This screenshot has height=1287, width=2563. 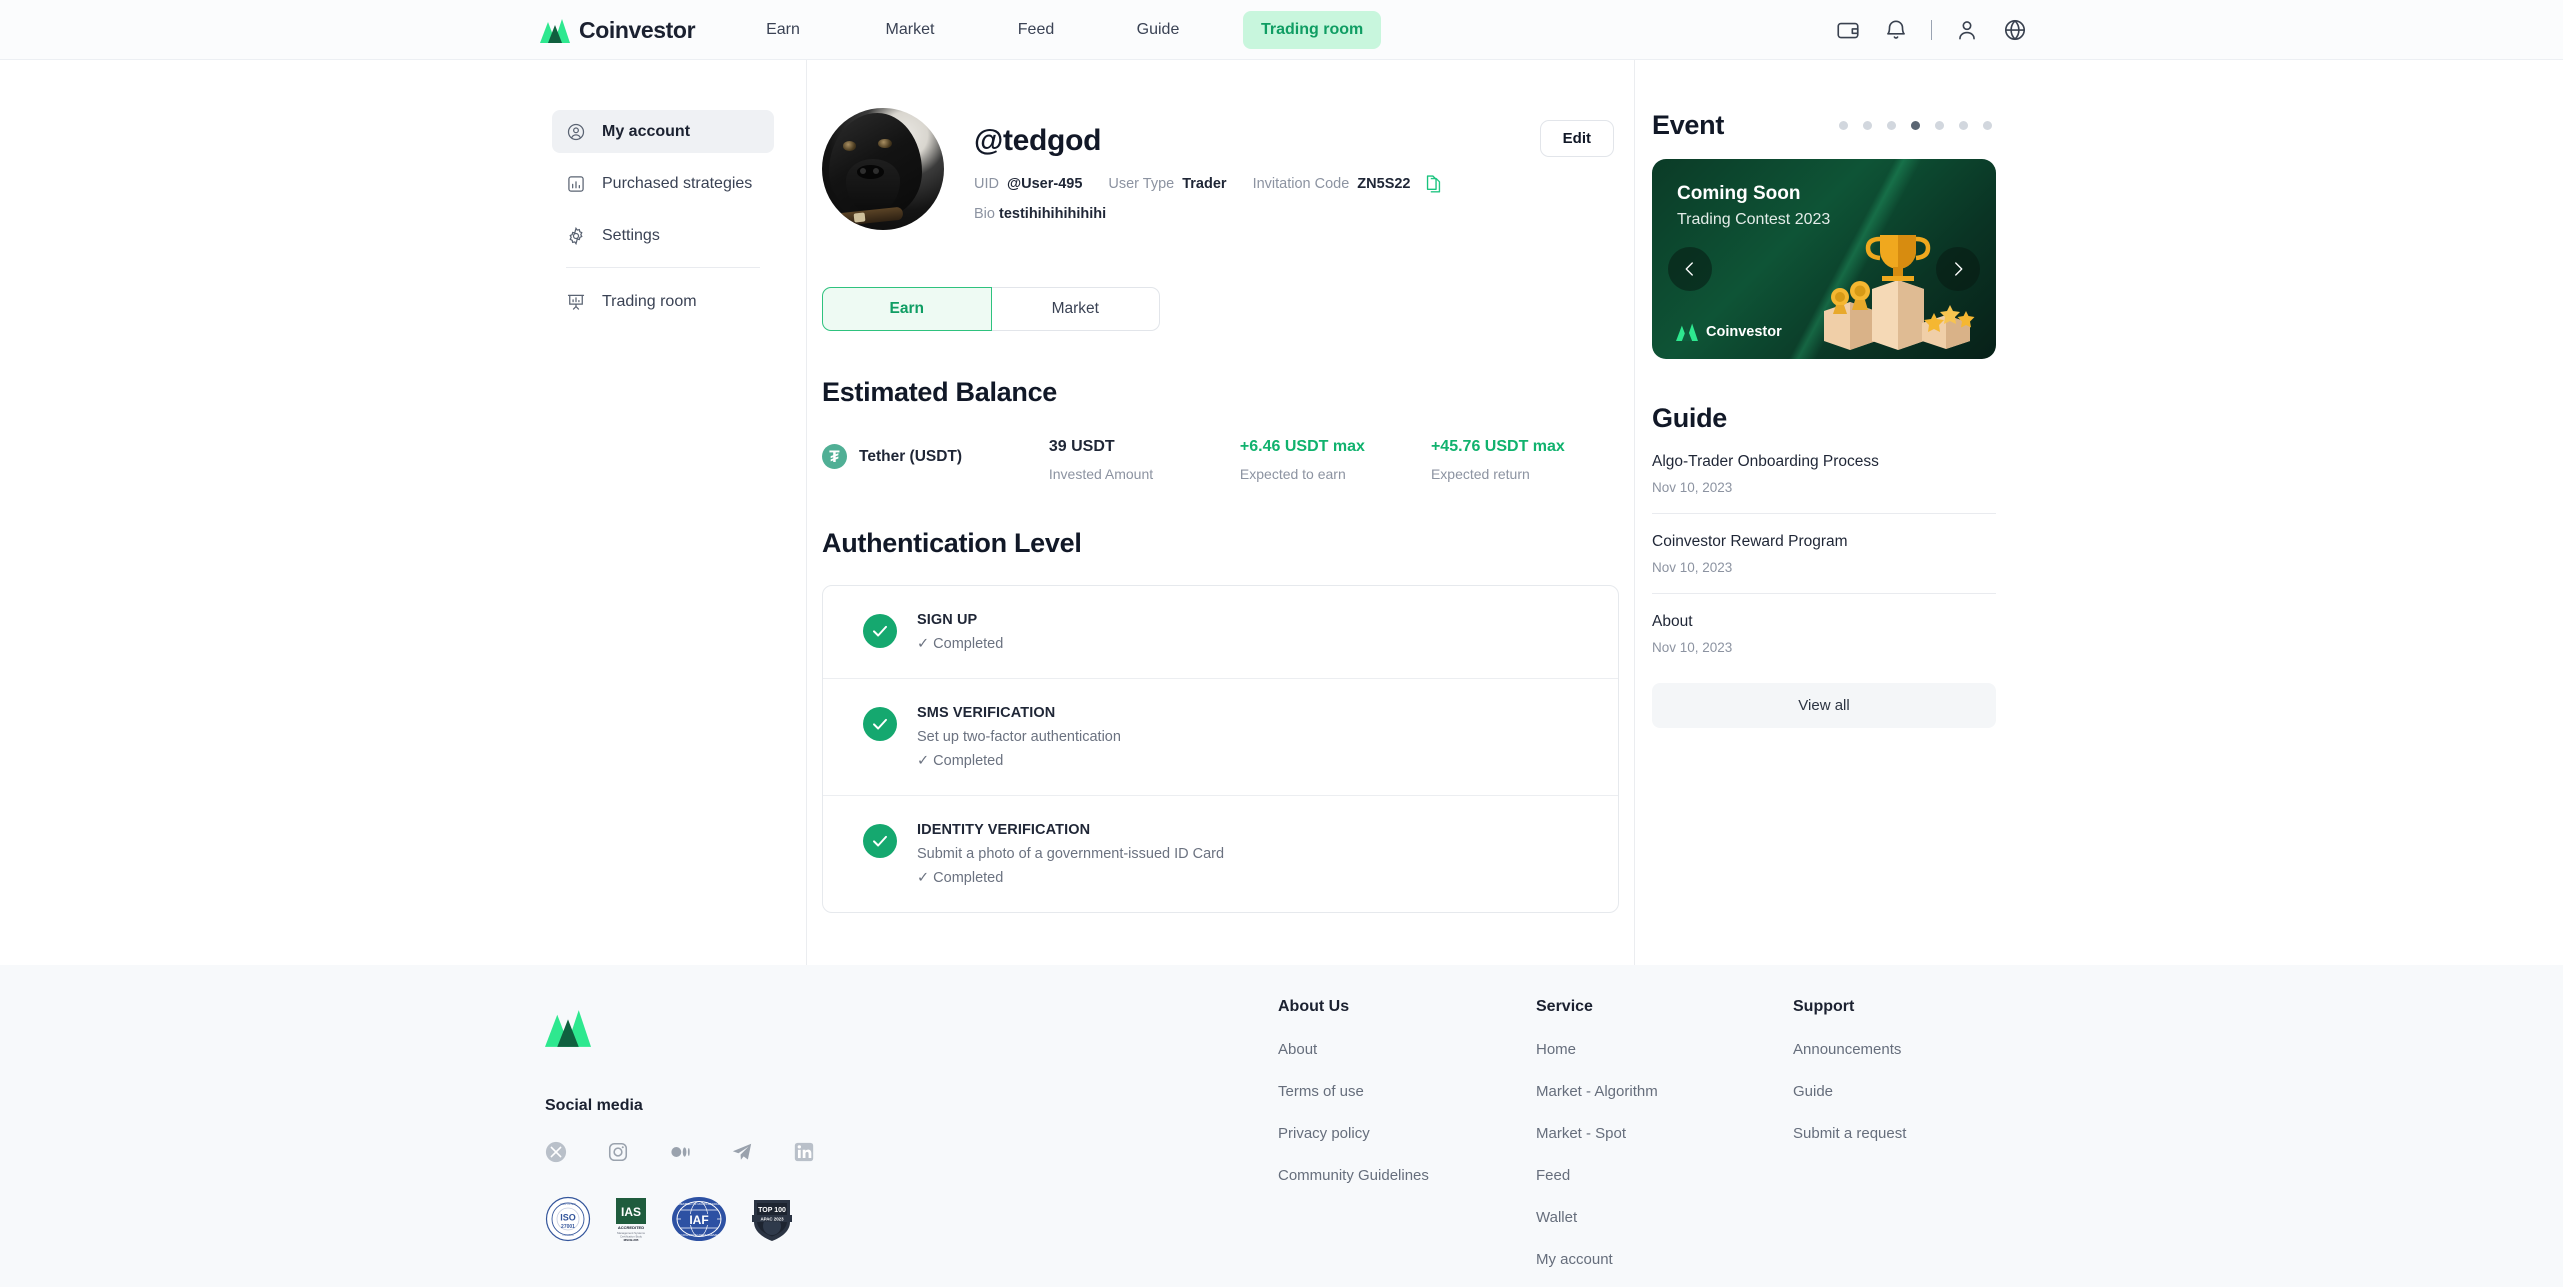 What do you see at coordinates (907, 309) in the screenshot?
I see `tab-earn: Earn` at bounding box center [907, 309].